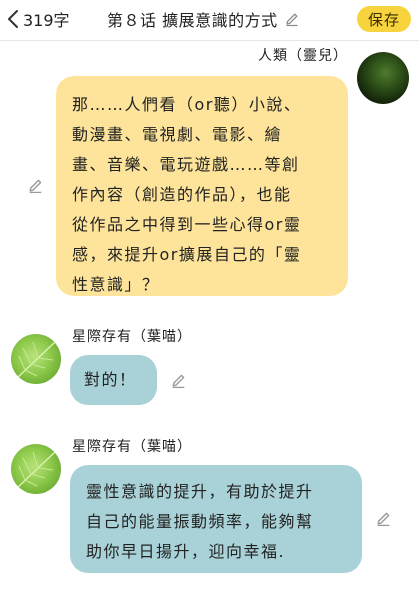 This screenshot has width=419, height=600. Describe the element at coordinates (200, 521) in the screenshot. I see `message-line: 自己的能量振動頻率，能夠幫` at that location.